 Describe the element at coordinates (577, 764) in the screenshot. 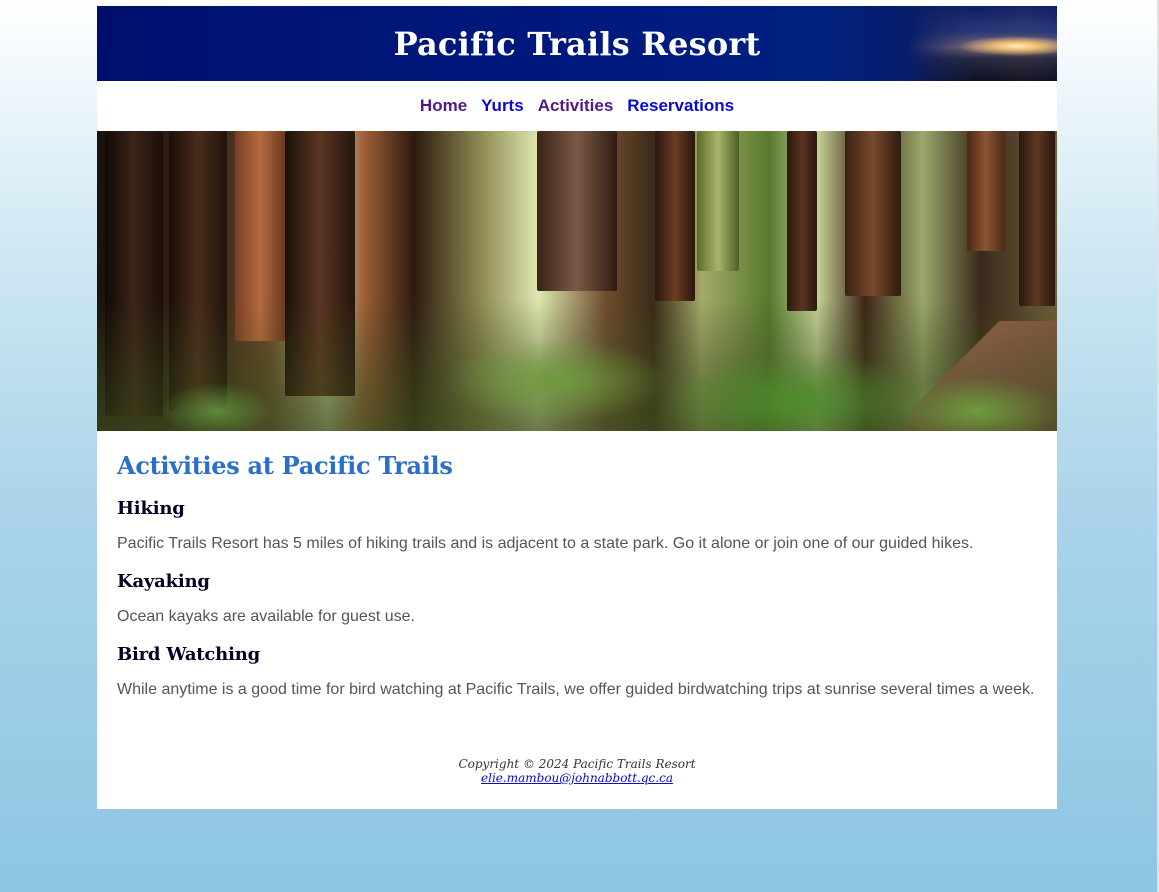

I see `copyright-text: Copyright © 2024 Pacific Trails Resort` at that location.